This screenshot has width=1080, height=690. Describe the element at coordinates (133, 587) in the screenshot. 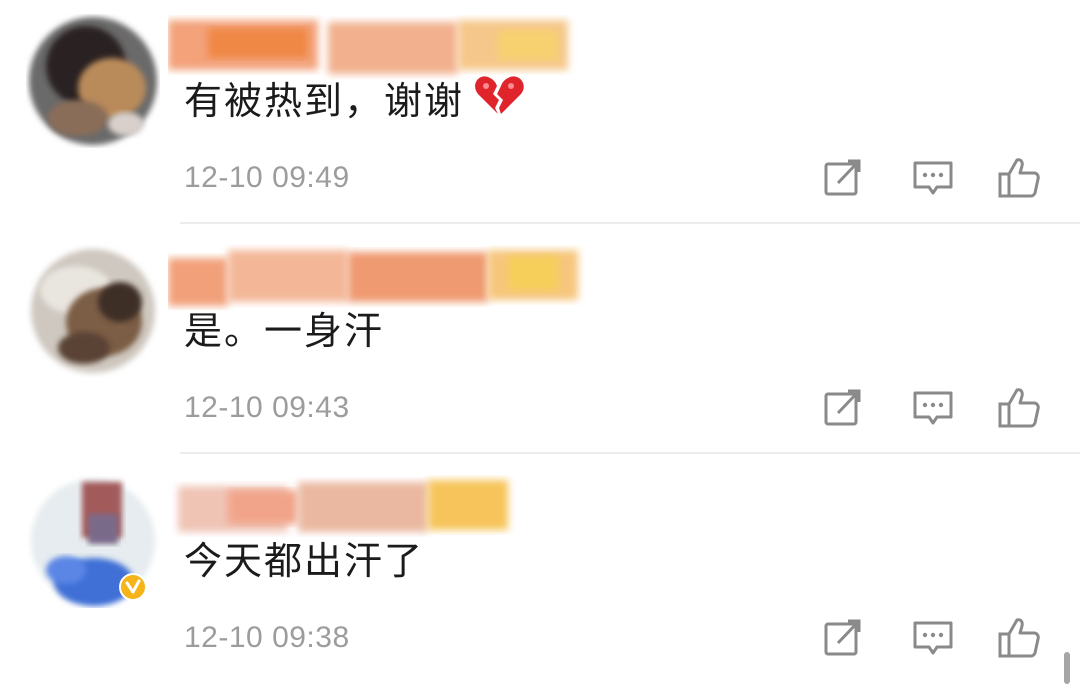

I see `verified-badge-icon` at that location.